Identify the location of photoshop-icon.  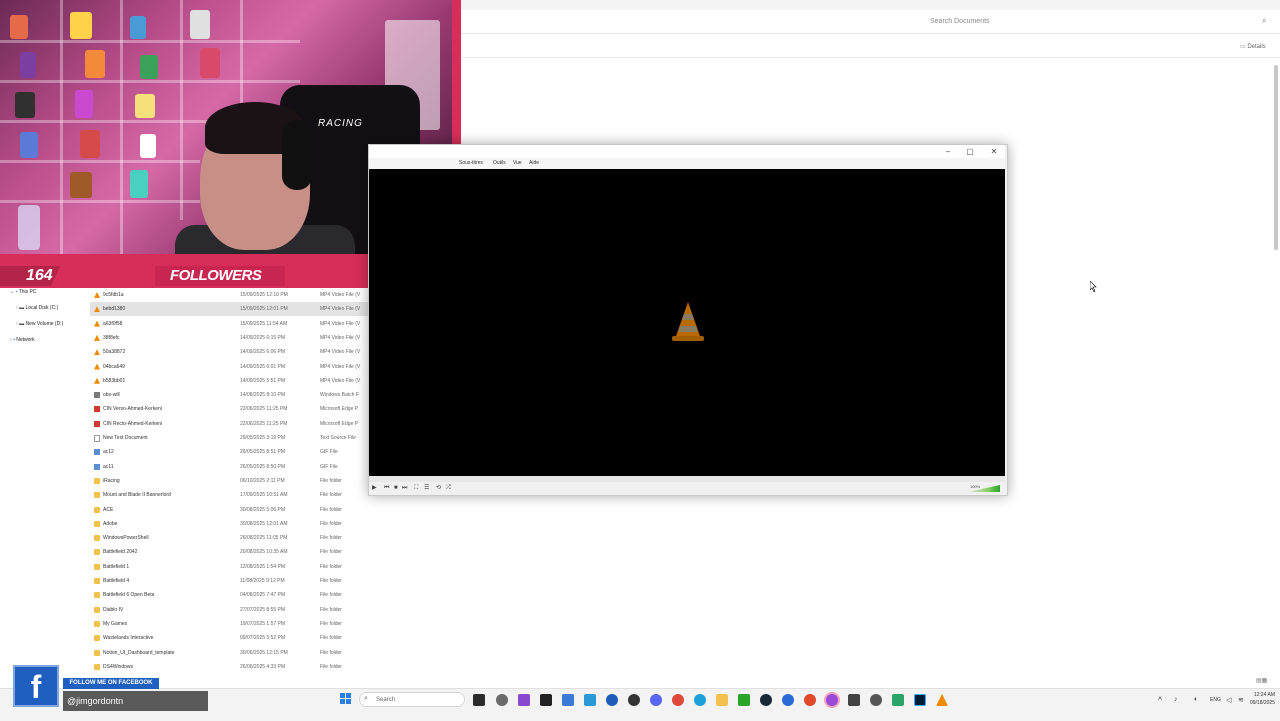
(920, 700).